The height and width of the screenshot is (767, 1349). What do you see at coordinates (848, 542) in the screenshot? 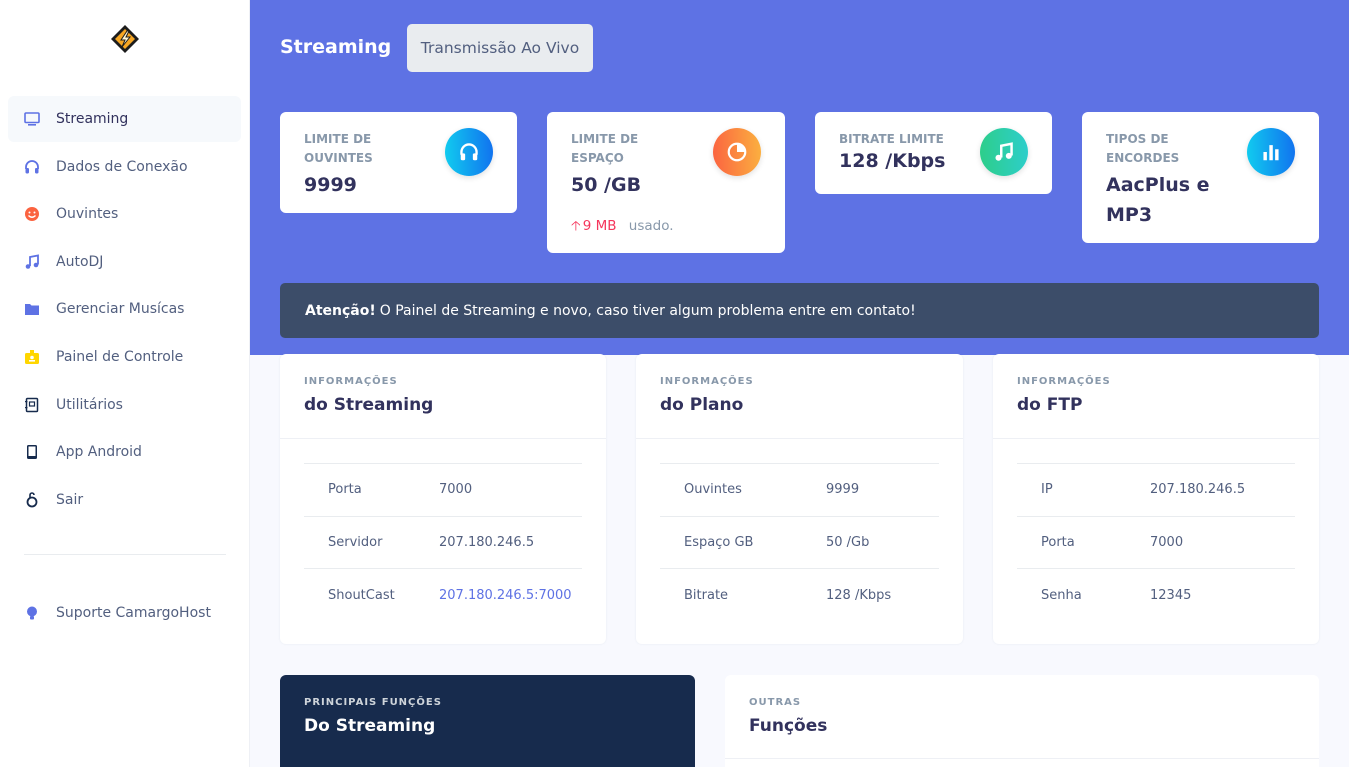
I see `row-value: 50 /Gb` at bounding box center [848, 542].